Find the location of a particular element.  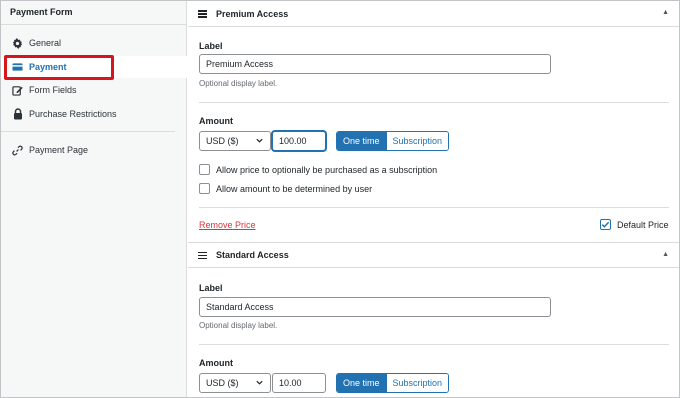

amount-input: 10.00 is located at coordinates (299, 383).